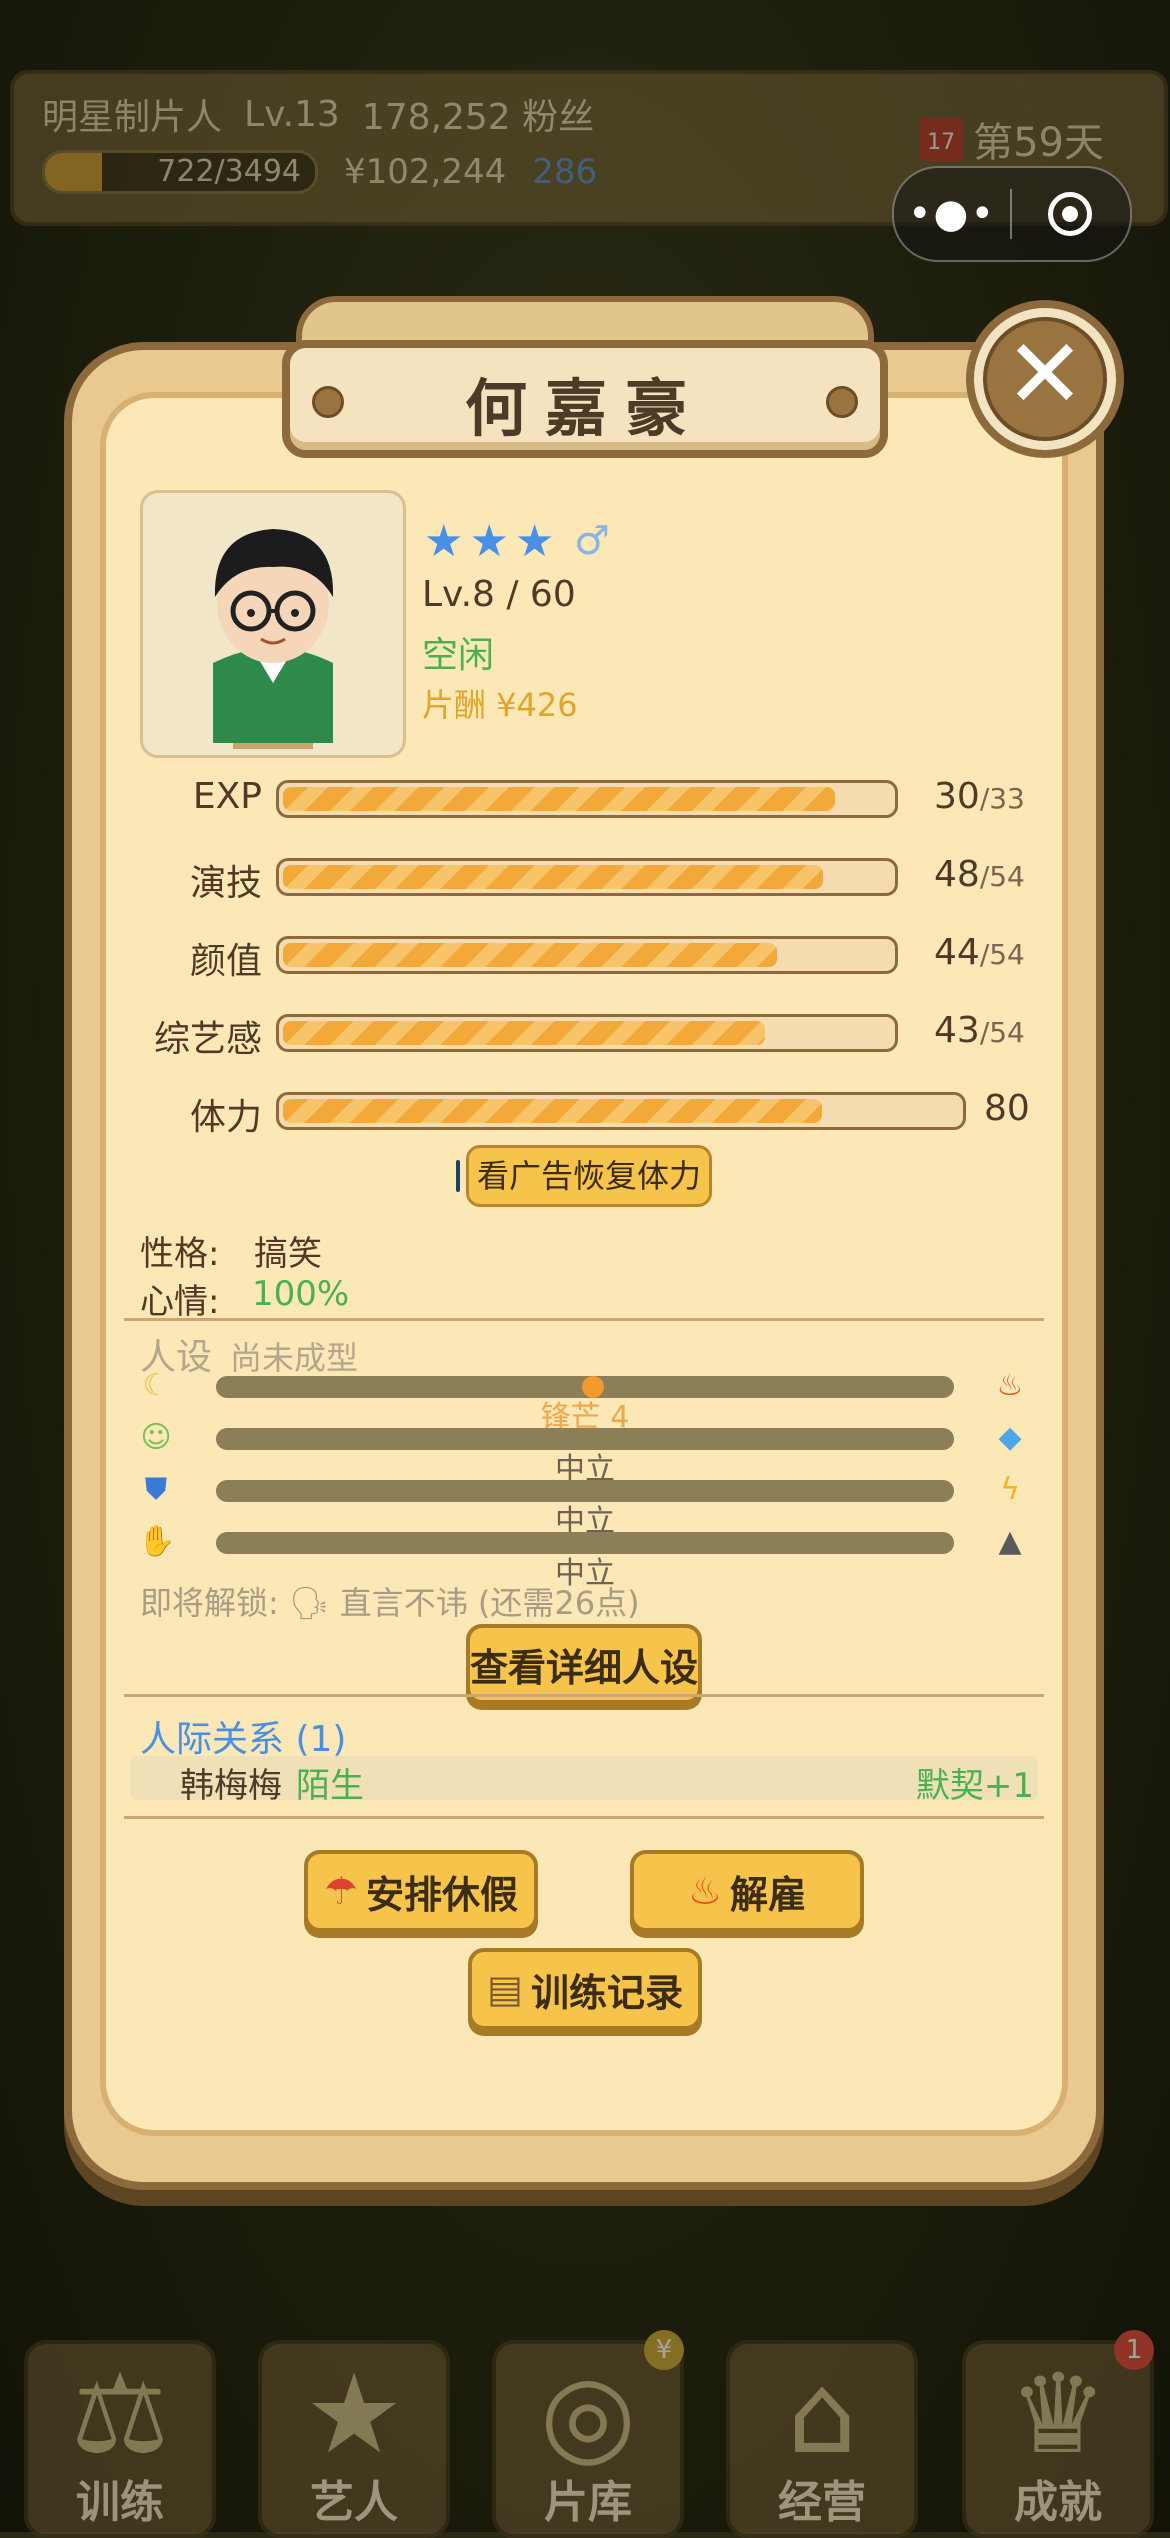 This screenshot has height=2538, width=1170. I want to click on player-level: Lv.13, so click(292, 114).